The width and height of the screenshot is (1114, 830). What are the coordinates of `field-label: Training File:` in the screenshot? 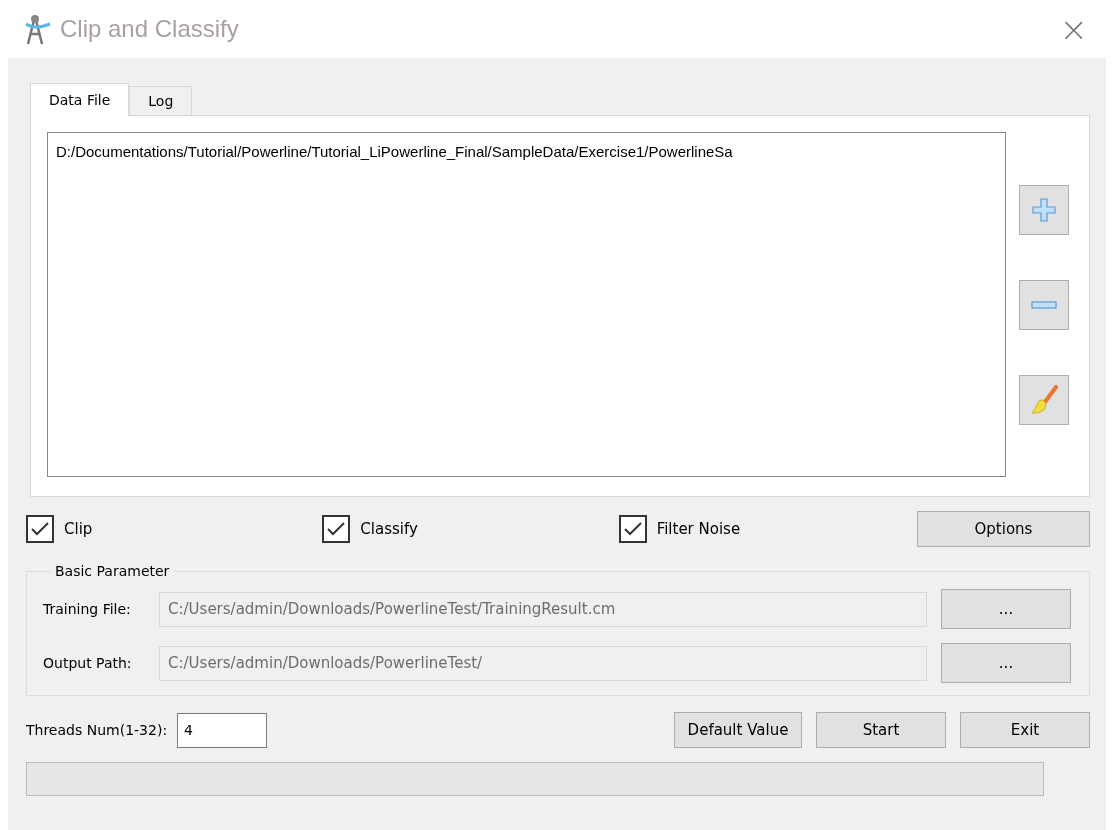 It's located at (87, 609).